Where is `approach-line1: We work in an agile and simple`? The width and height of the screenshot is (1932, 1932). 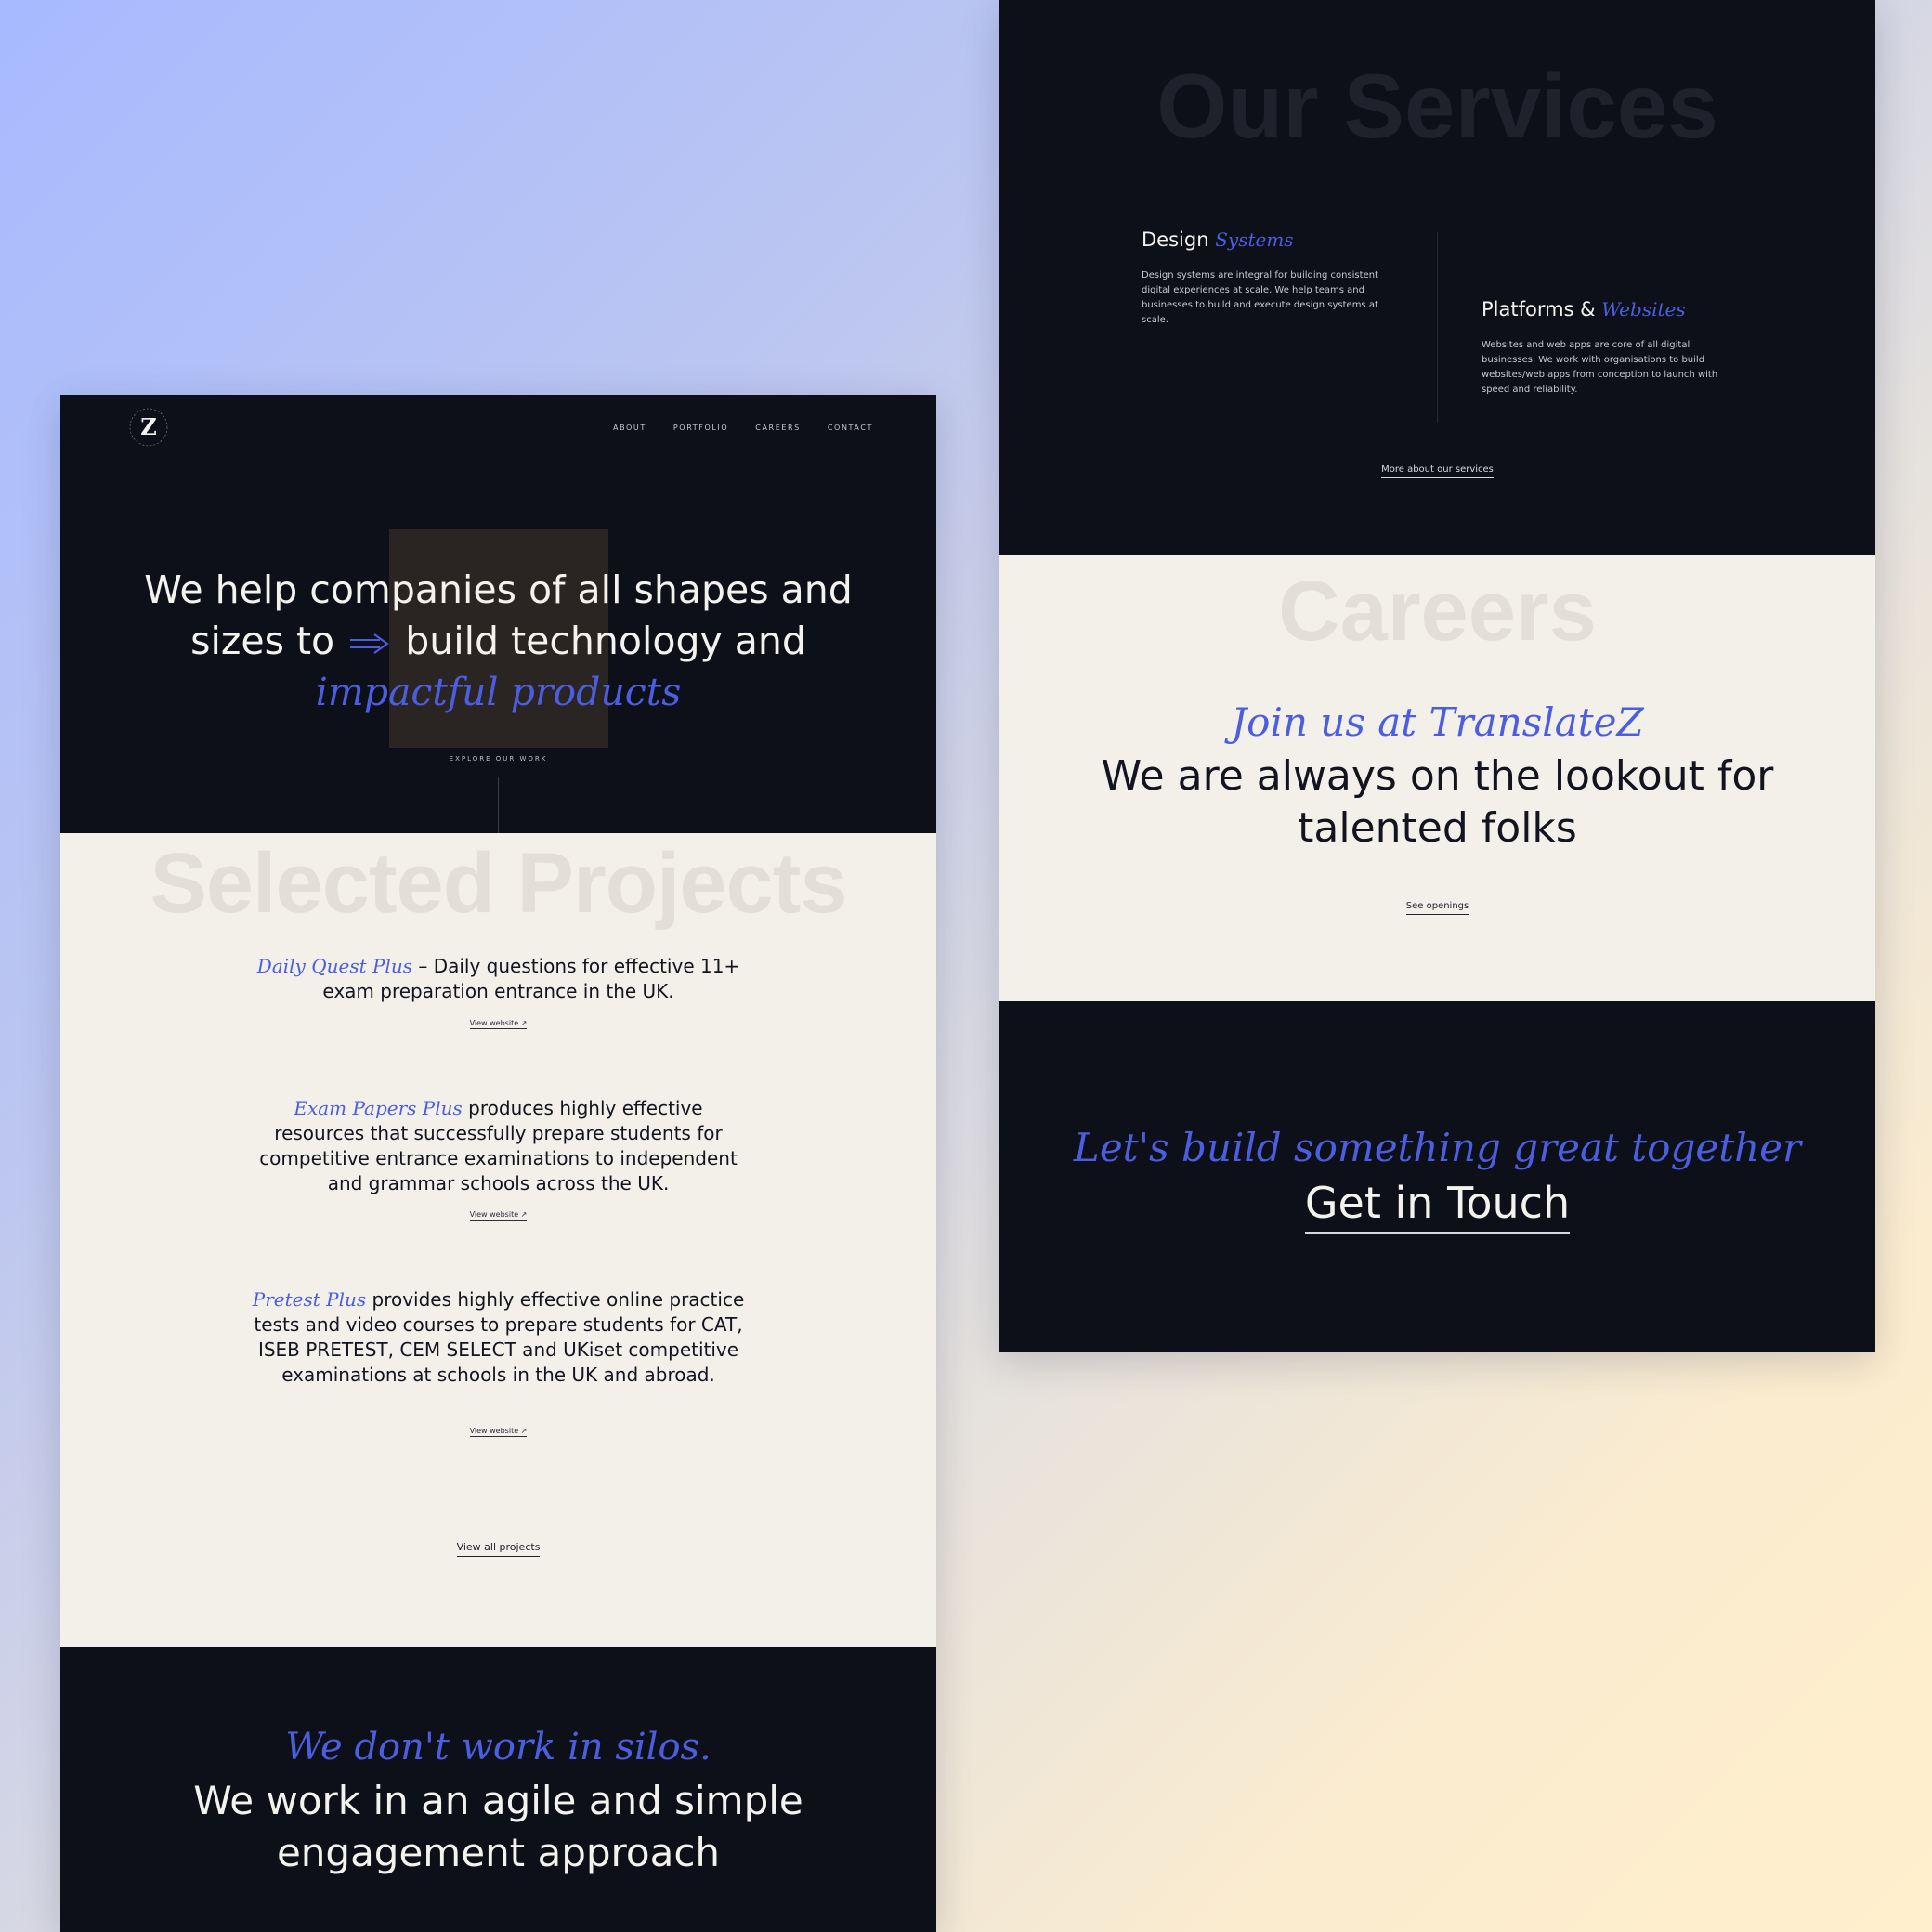
approach-line1: We work in an agile and simple is located at coordinates (498, 1800).